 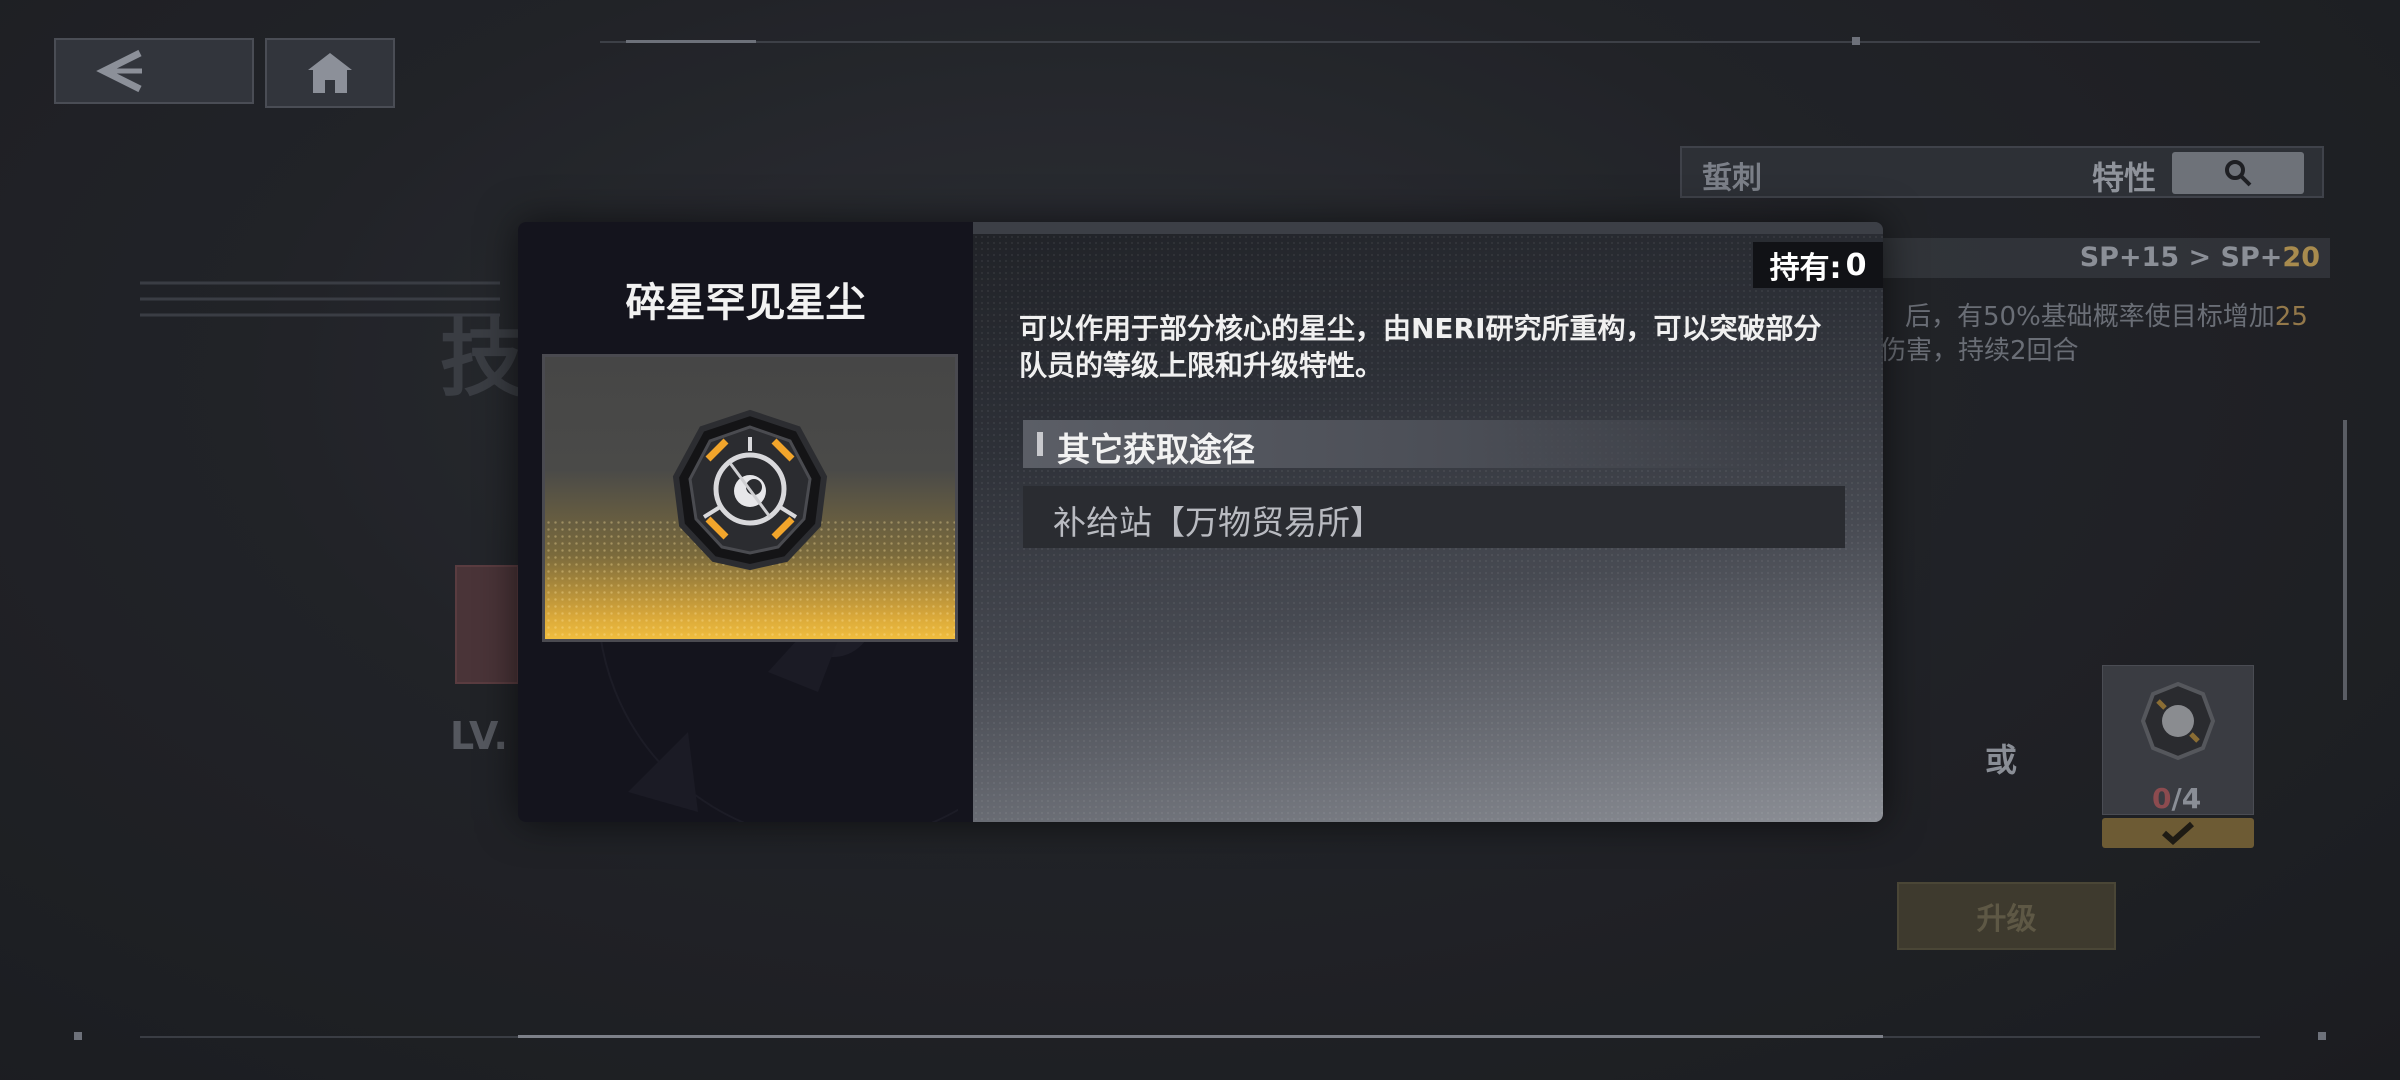 What do you see at coordinates (1040, 444) in the screenshot?
I see `sources-header-marker` at bounding box center [1040, 444].